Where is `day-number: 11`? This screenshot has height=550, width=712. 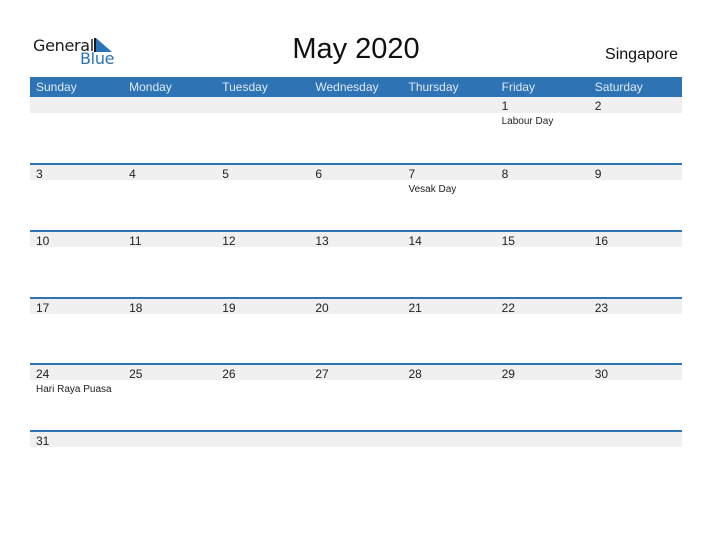 day-number: 11 is located at coordinates (135, 241).